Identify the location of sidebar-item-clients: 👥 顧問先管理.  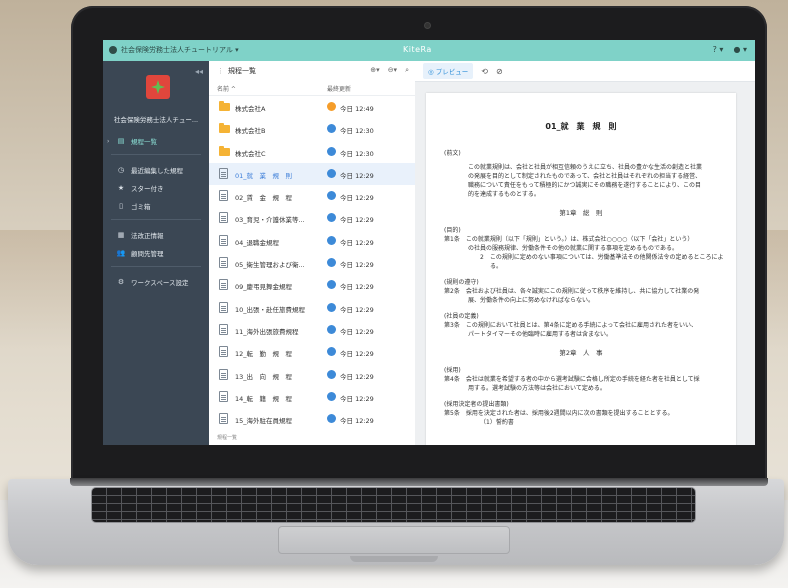
(156, 253).